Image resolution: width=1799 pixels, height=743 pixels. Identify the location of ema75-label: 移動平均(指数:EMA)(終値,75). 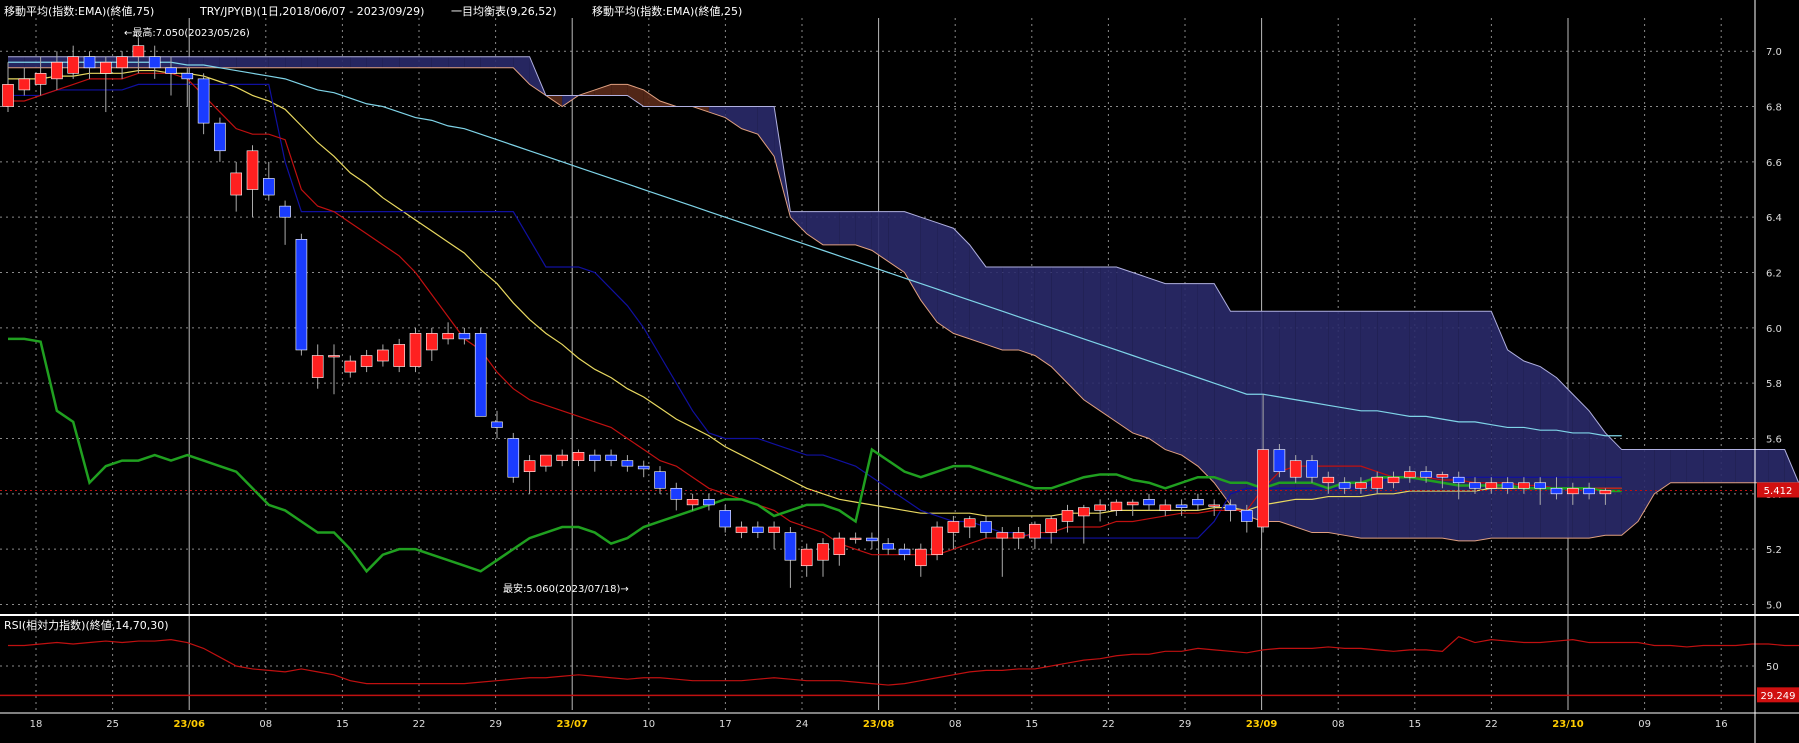
(79, 11).